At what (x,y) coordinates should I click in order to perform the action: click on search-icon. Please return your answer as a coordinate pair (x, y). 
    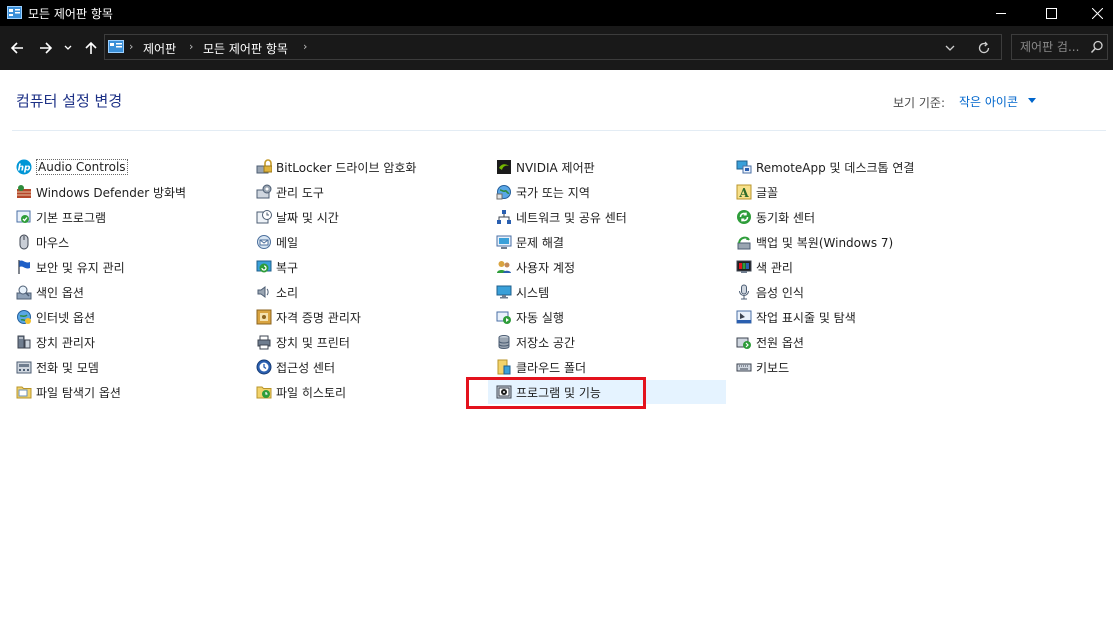
    Looking at the image, I should click on (1097, 47).